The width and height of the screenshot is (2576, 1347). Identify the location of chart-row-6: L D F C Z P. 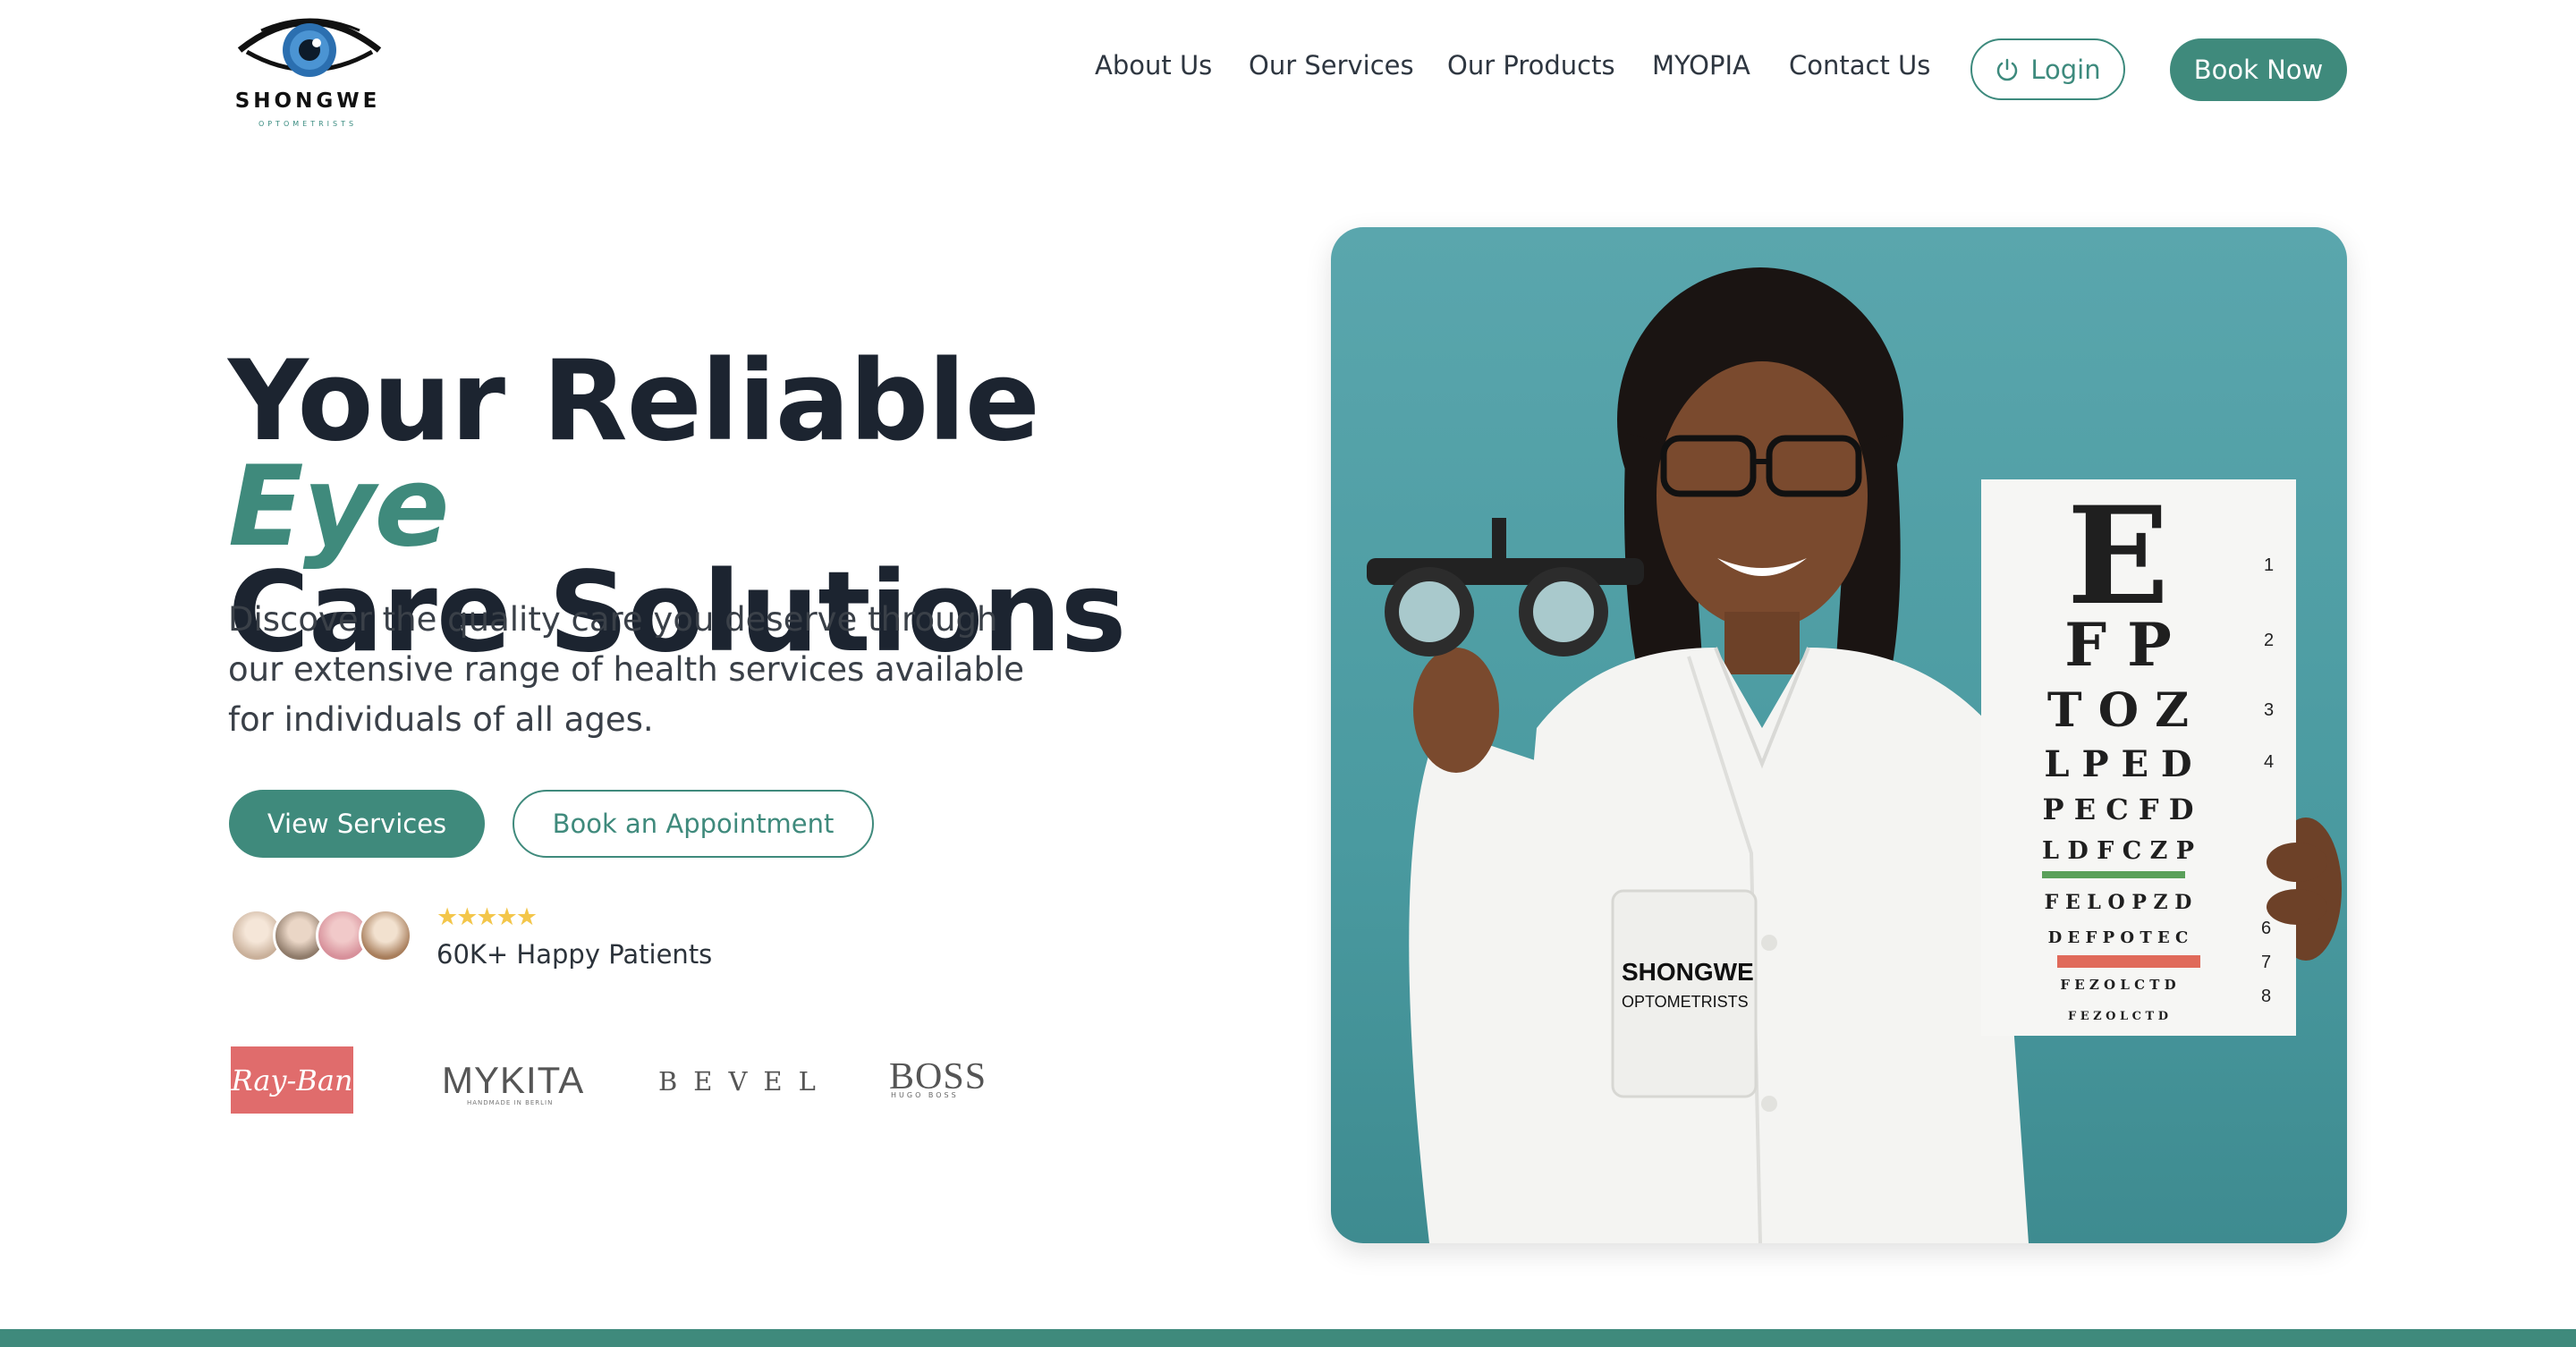
(2118, 851).